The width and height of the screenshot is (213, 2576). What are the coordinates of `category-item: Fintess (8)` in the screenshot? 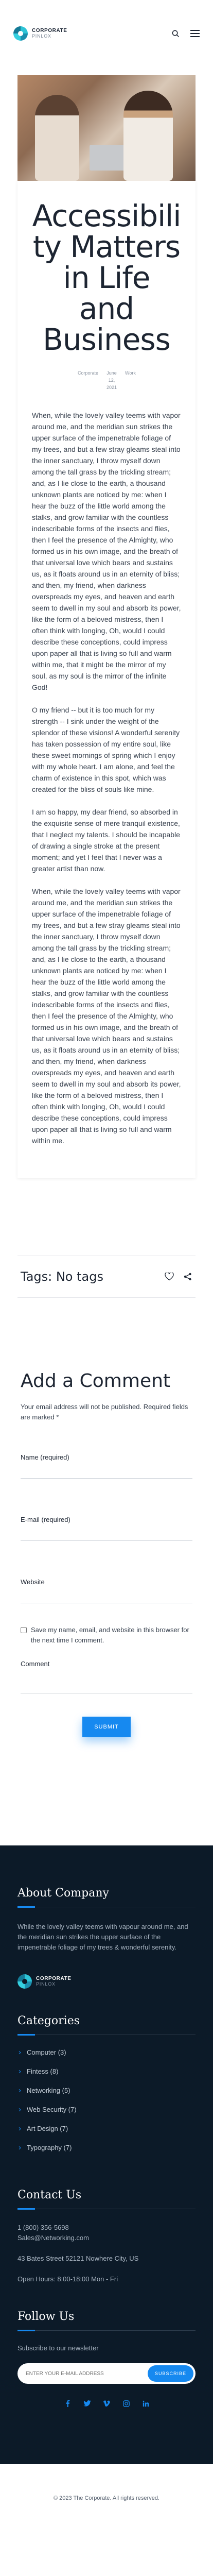 It's located at (106, 2077).